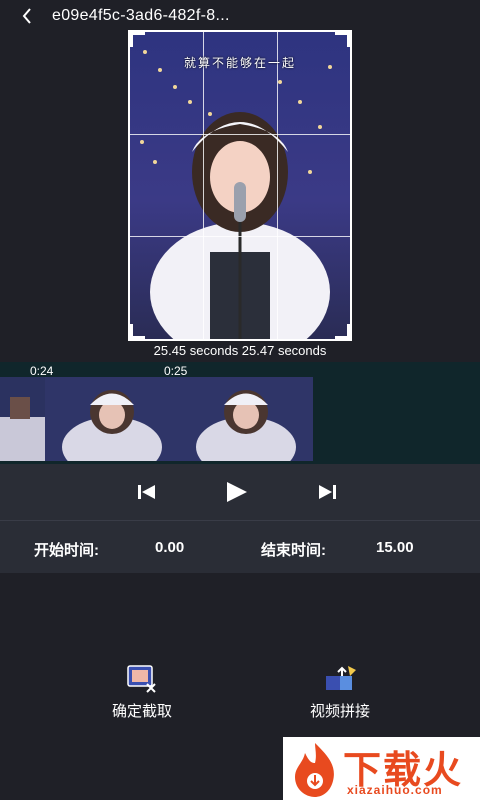 Image resolution: width=480 pixels, height=800 pixels. I want to click on playback-controls, so click(240, 492).